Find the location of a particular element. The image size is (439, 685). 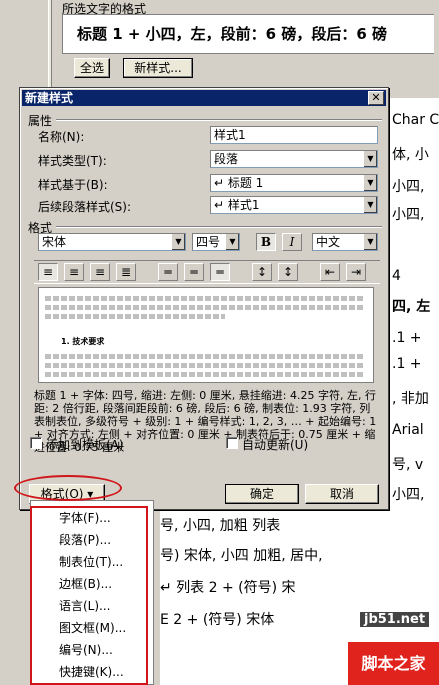

justify-icon: ≣ is located at coordinates (126, 272).